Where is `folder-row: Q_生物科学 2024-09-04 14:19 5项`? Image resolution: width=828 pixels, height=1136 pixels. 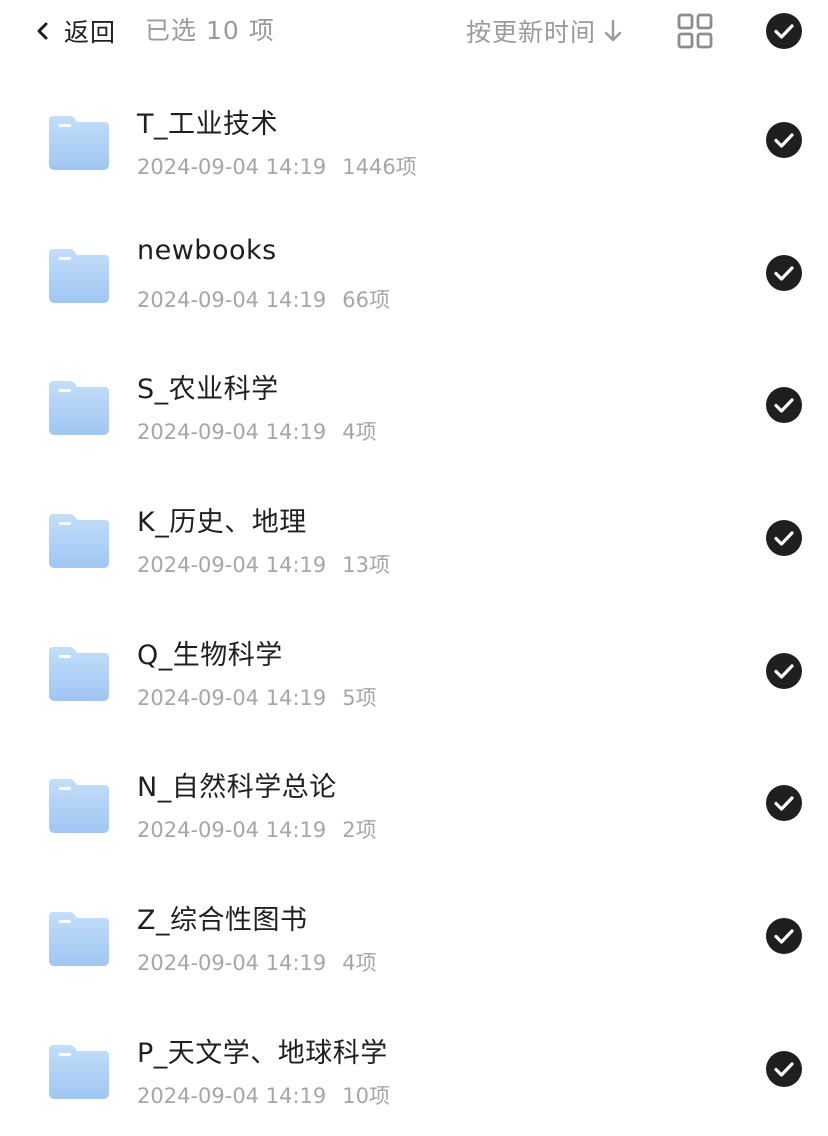
folder-row: Q_生物科学 2024-09-04 14:19 5项 is located at coordinates (414, 671).